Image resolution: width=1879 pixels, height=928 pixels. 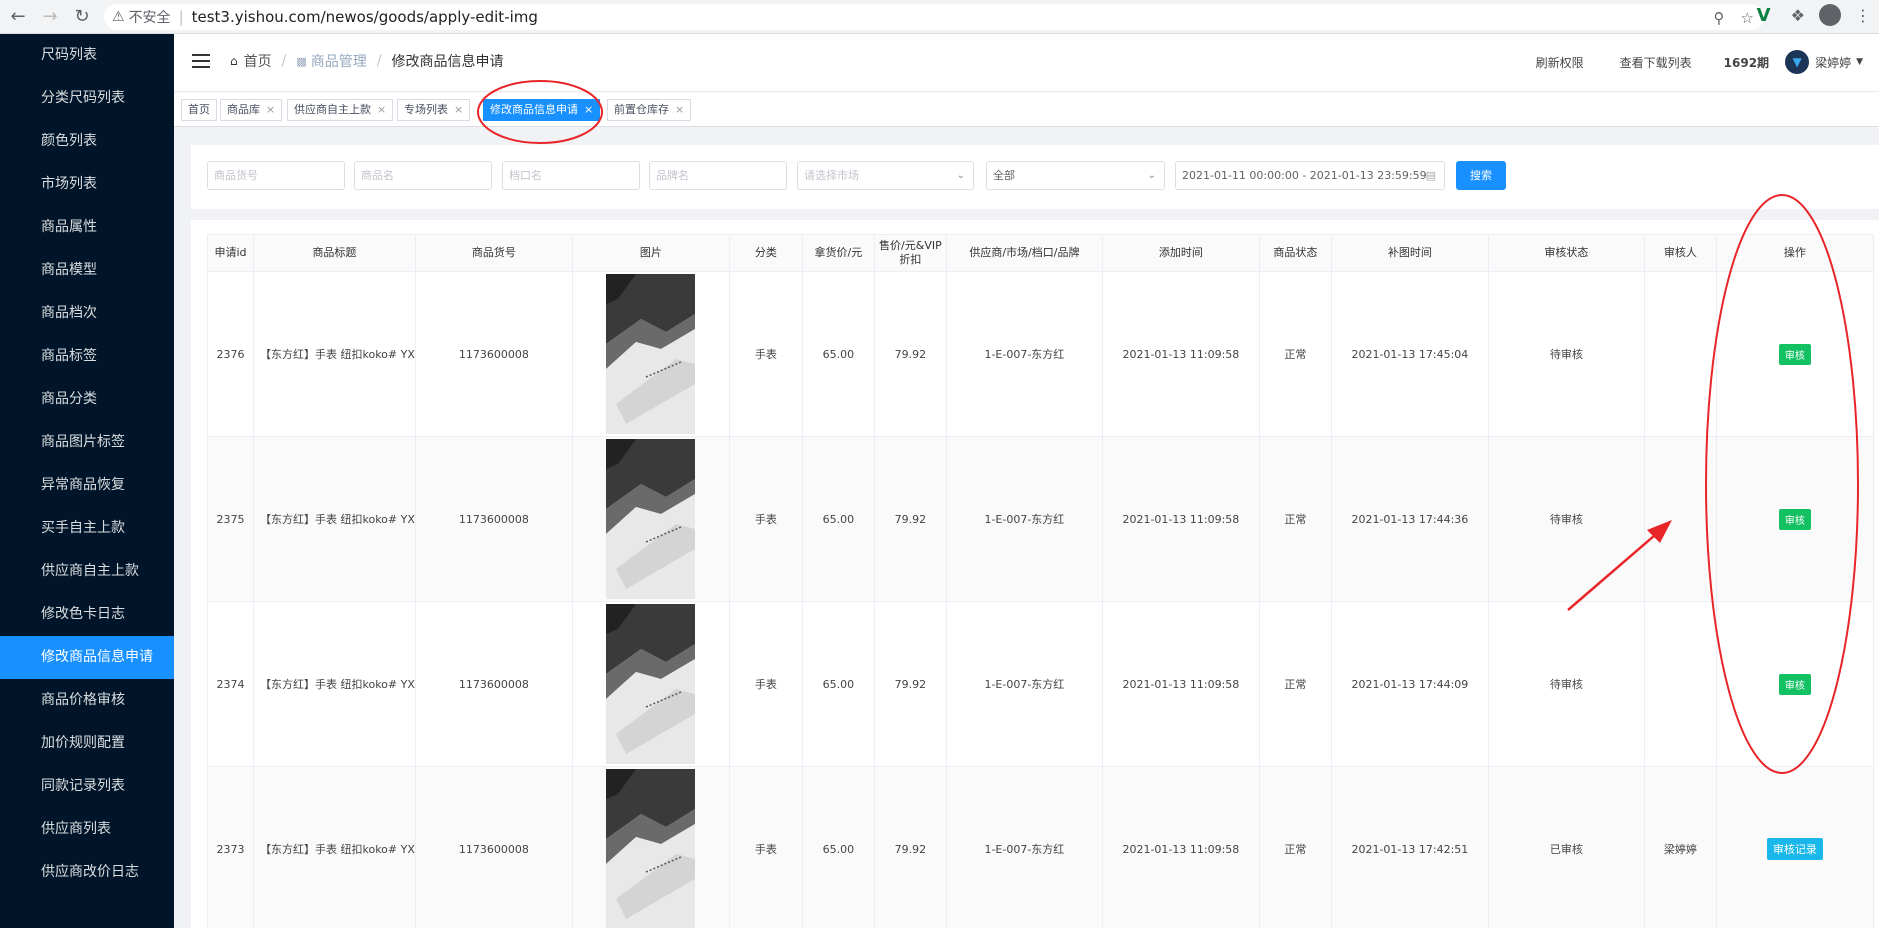 What do you see at coordinates (1180, 253) in the screenshot?
I see `column-header: 添加时间` at bounding box center [1180, 253].